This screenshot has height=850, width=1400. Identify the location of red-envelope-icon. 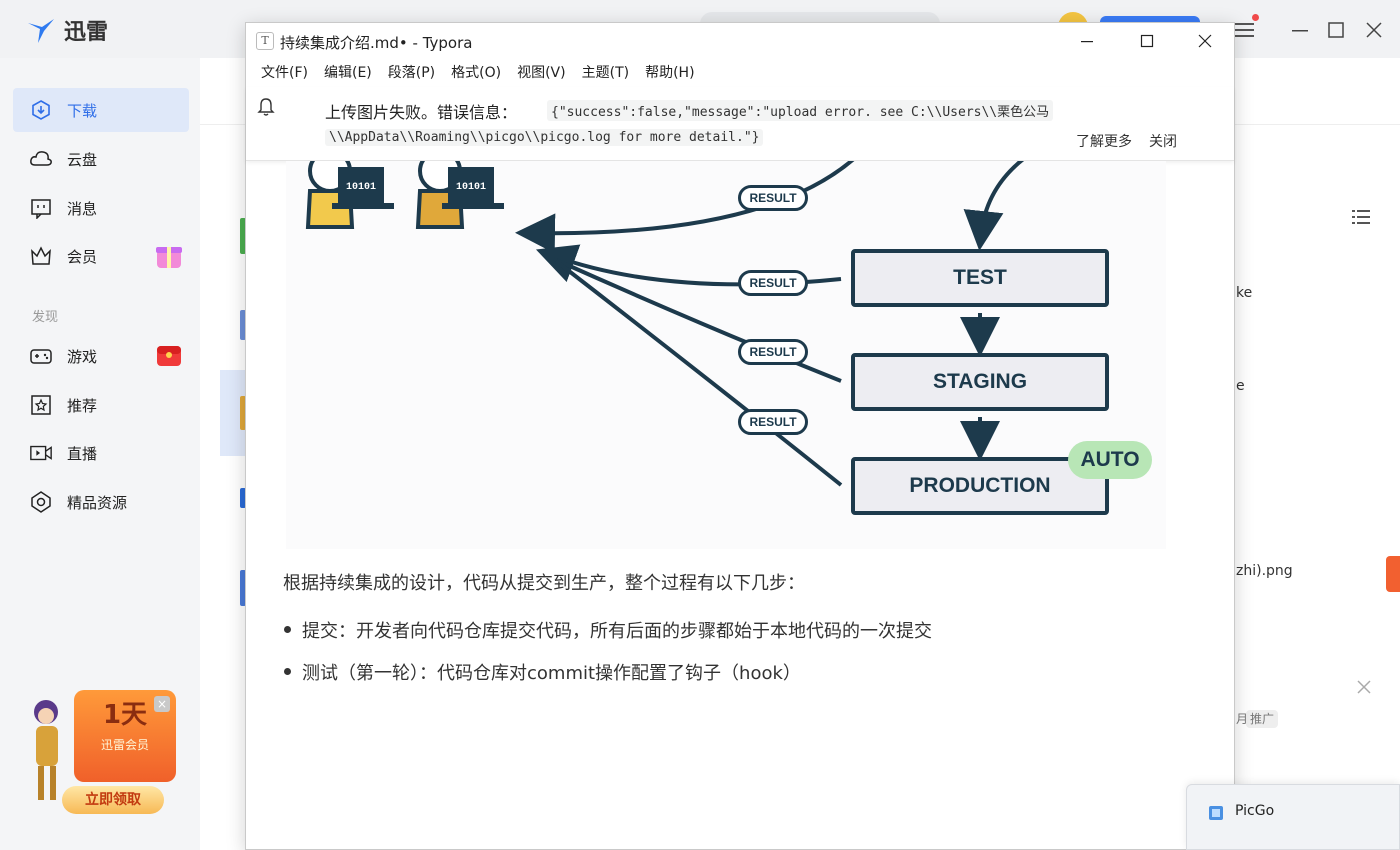
(169, 356).